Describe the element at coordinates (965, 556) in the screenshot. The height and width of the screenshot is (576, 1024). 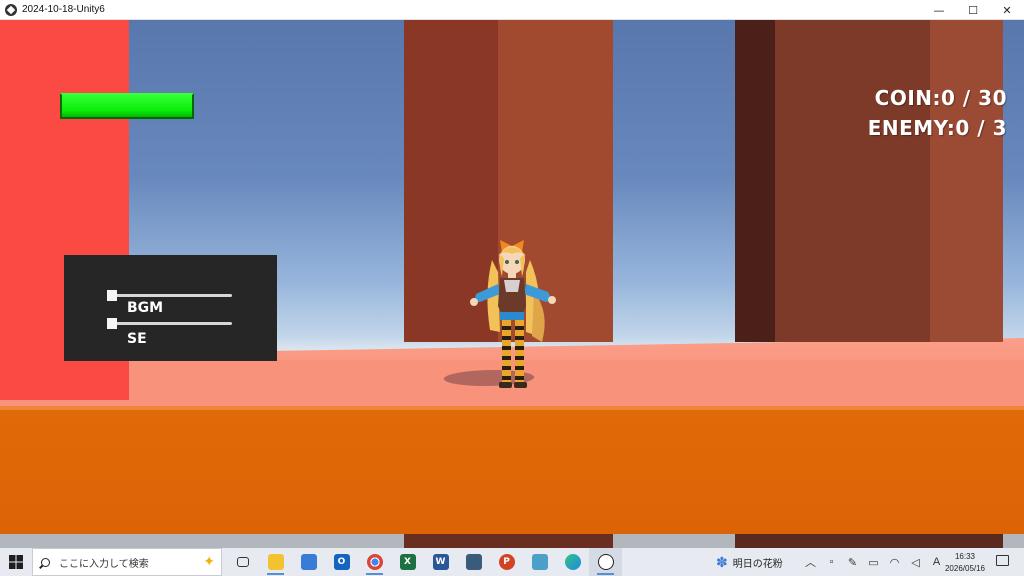
I see `clock-time: 16:33` at that location.